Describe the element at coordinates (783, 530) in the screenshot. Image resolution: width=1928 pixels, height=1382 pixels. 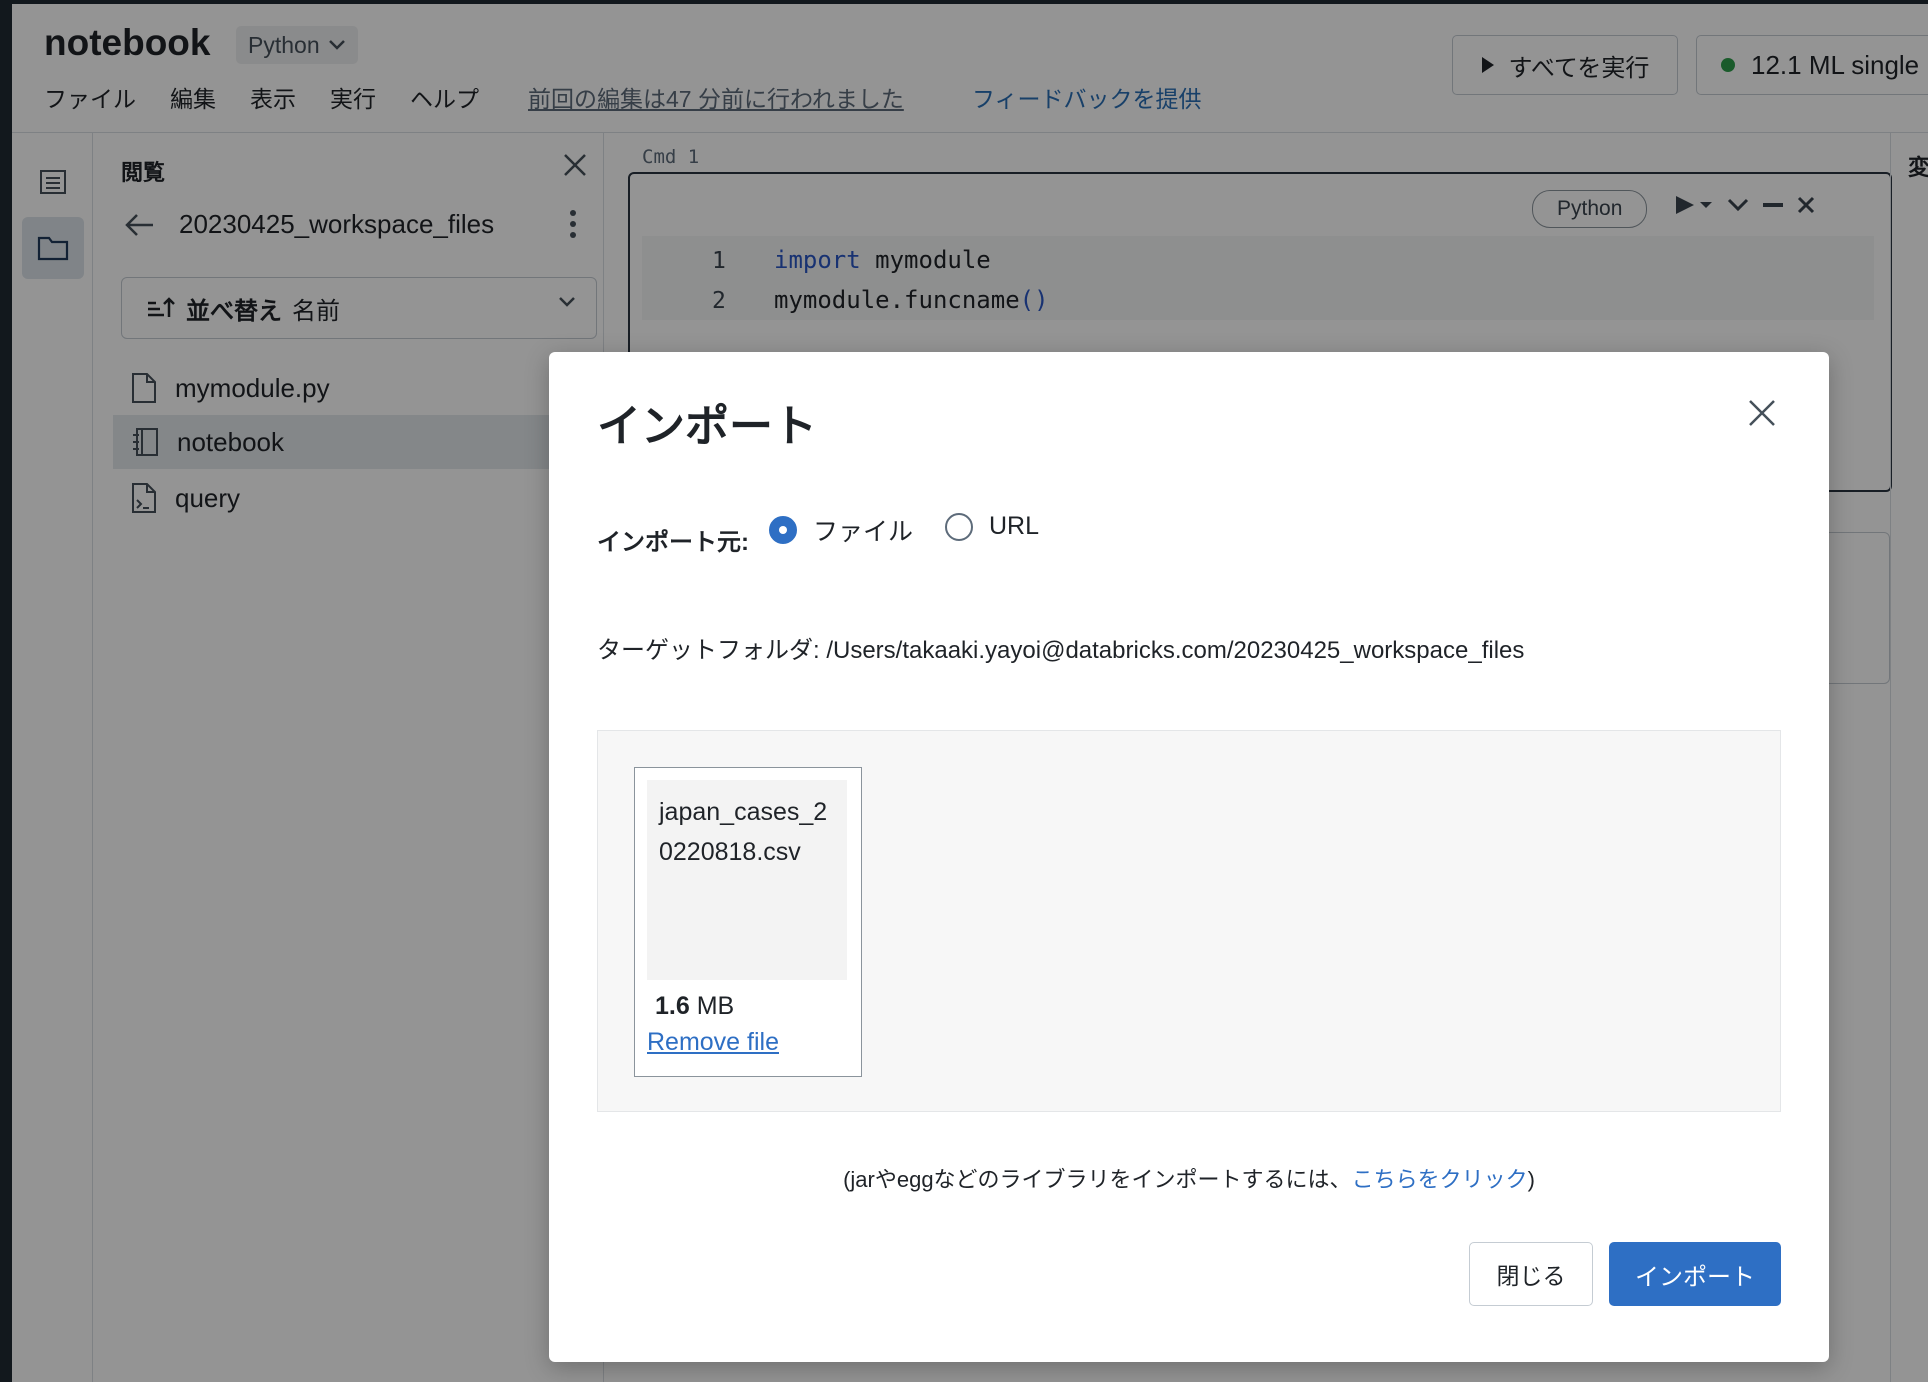
I see `radio-selected-icon` at that location.